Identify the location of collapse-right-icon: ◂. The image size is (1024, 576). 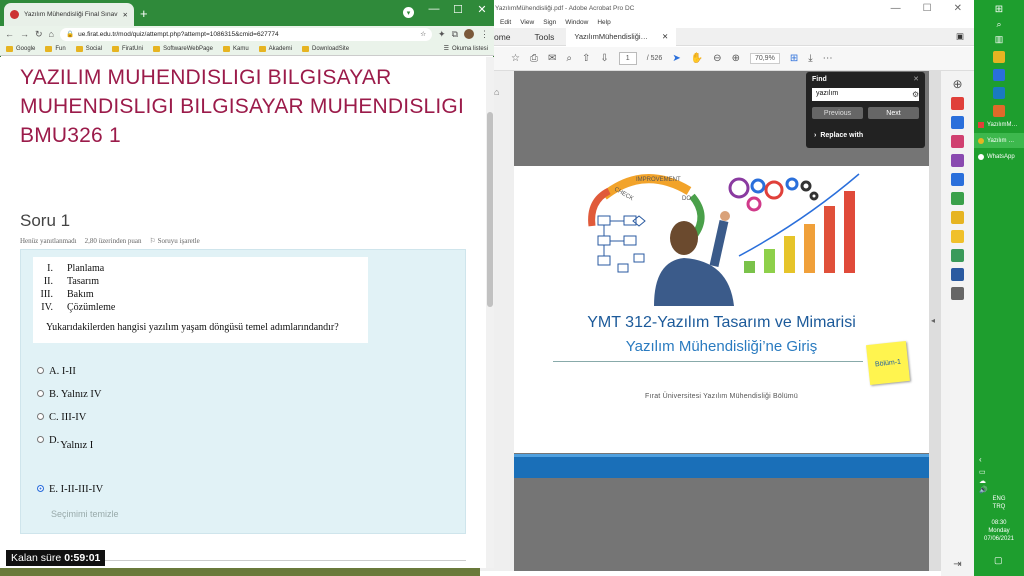
(933, 320).